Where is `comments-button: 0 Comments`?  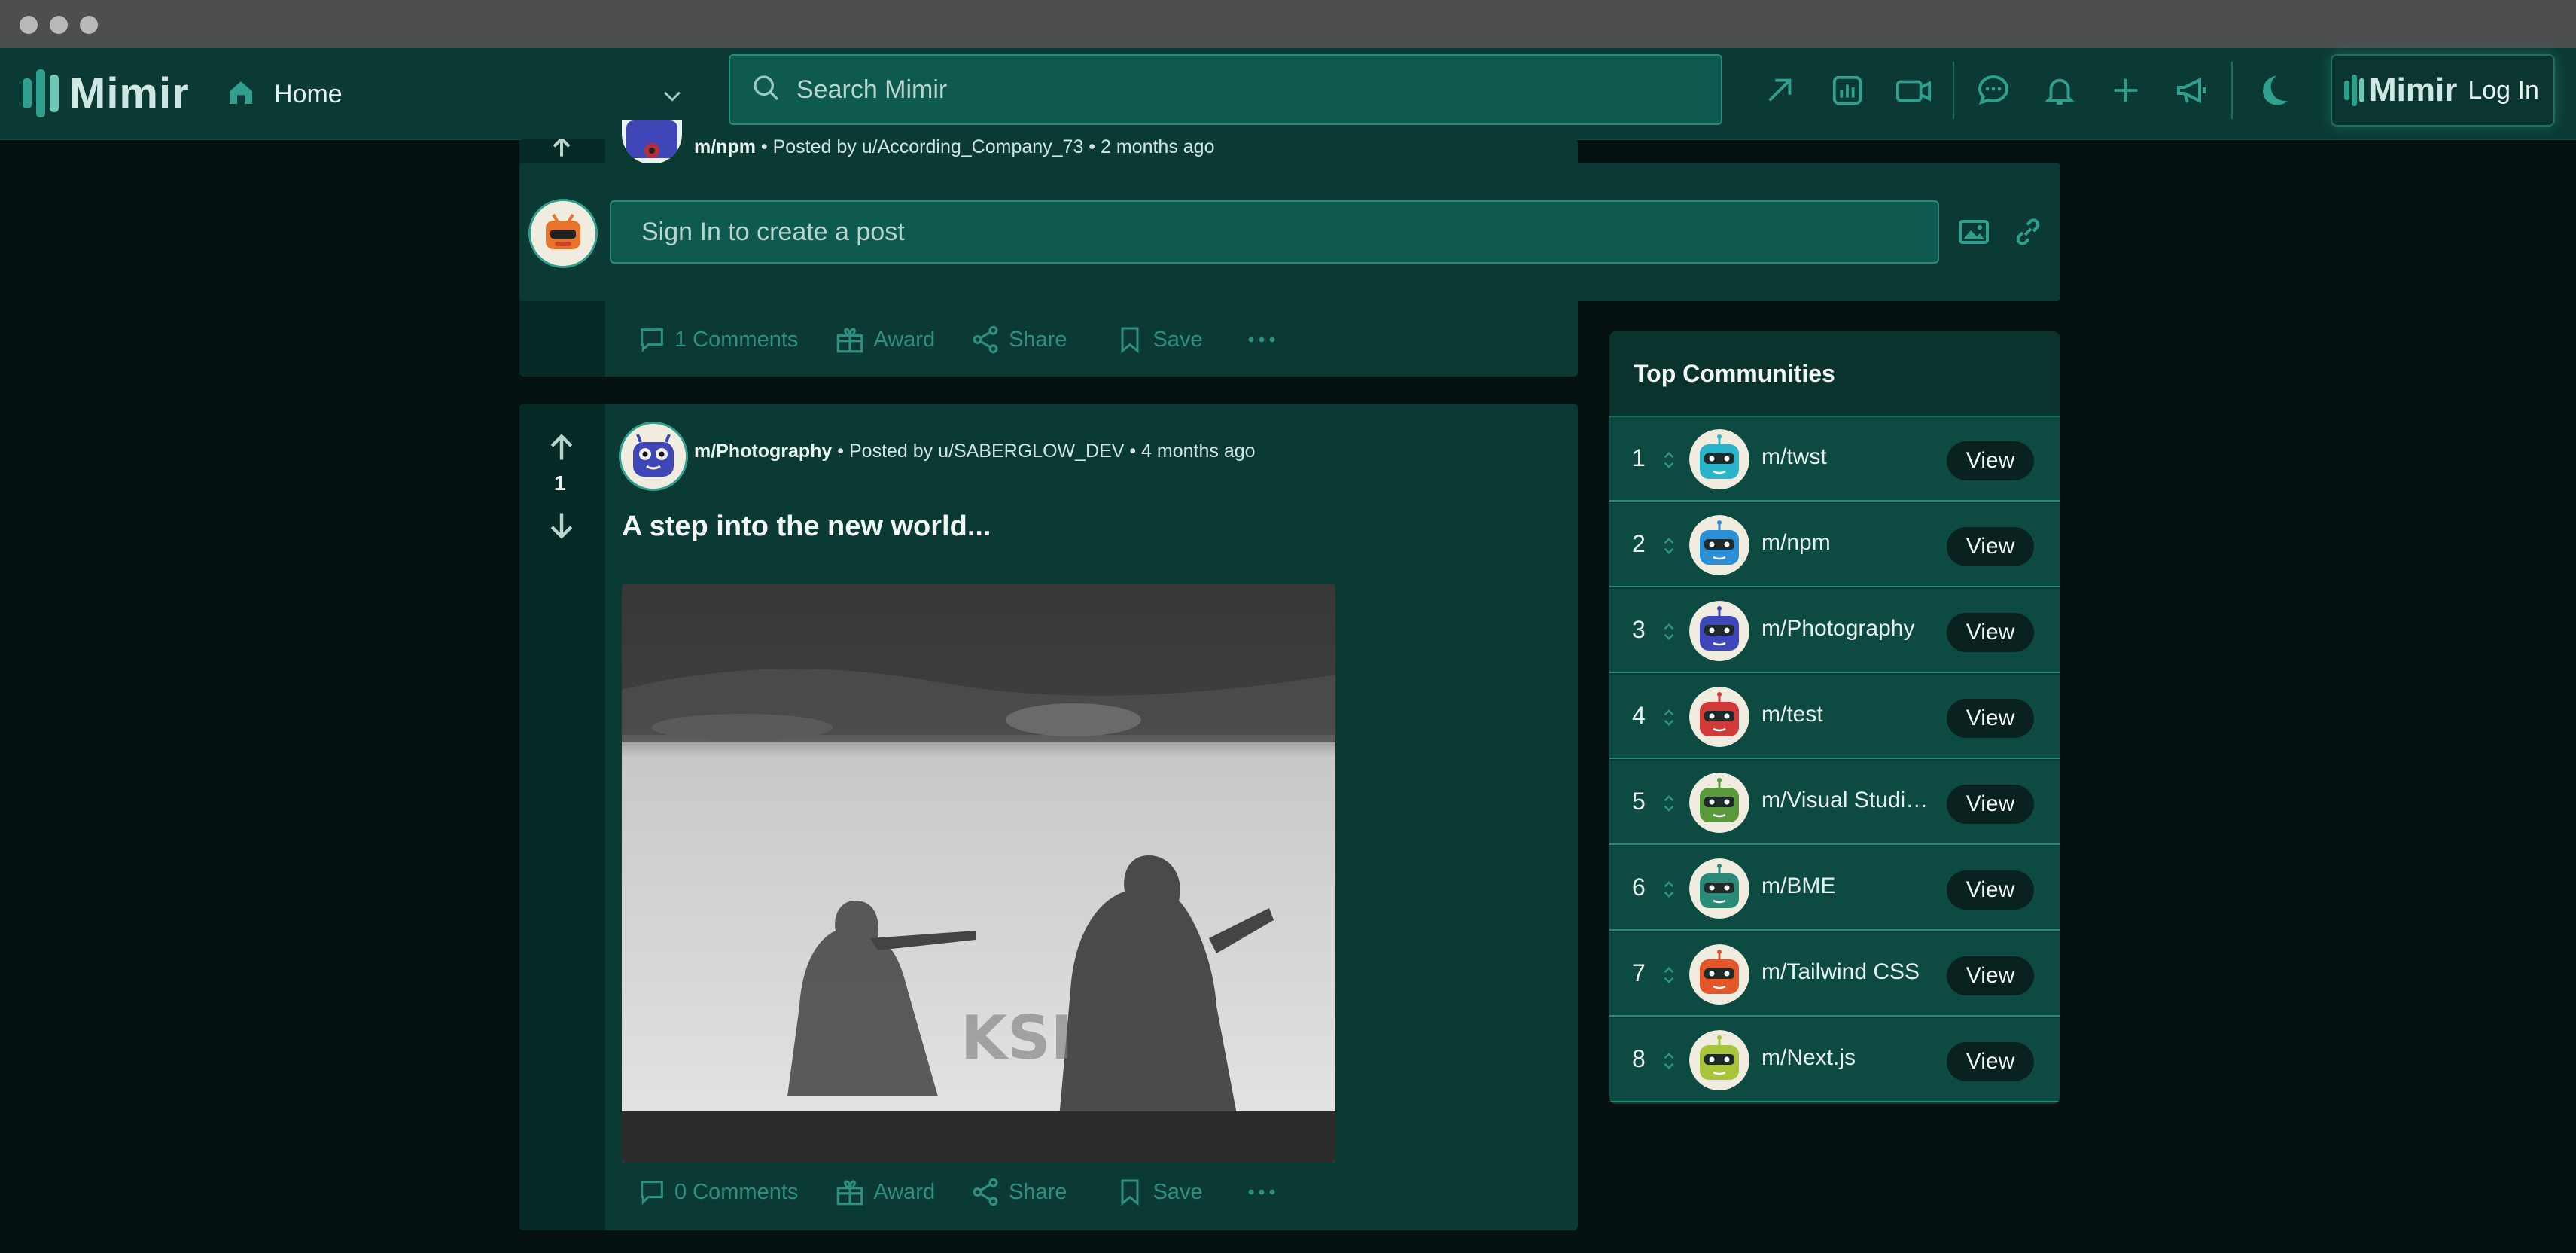
comments-button: 0 Comments is located at coordinates (717, 1192).